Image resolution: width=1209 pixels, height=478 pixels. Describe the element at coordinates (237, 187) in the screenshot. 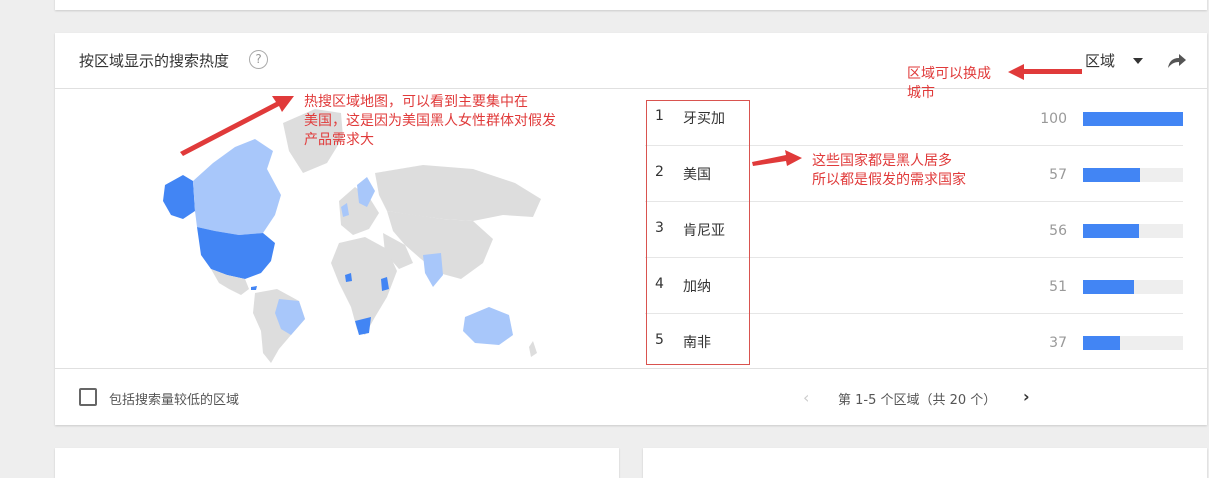

I see `map-canada` at that location.